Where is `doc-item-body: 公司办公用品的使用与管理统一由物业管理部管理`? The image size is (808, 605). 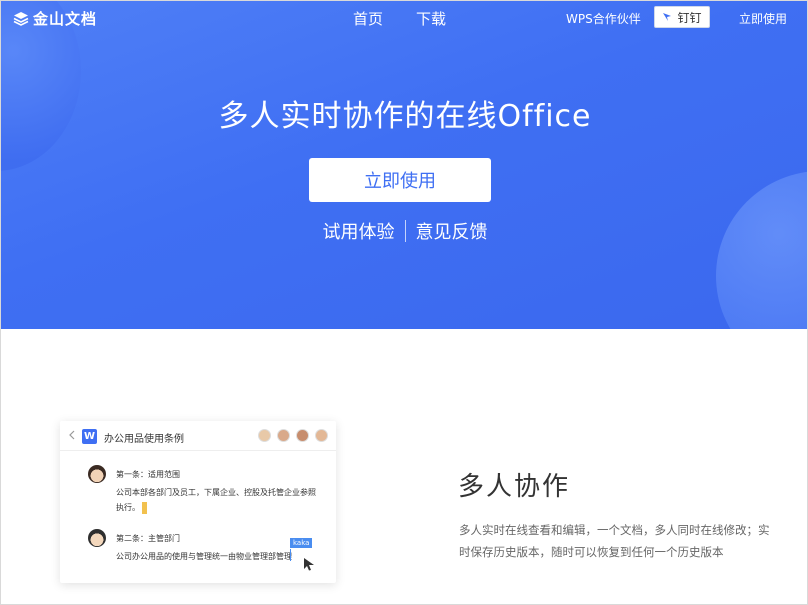
doc-item-body: 公司办公用品的使用与管理统一由物业管理部管理 is located at coordinates (204, 556).